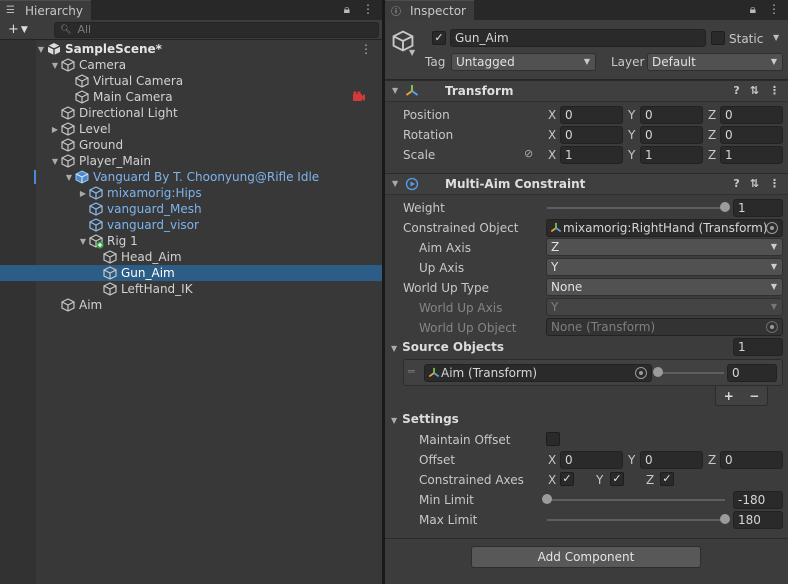 This screenshot has width=788, height=584. What do you see at coordinates (586, 184) in the screenshot?
I see `multi-aim-header: ▼ Multi-Aim Constraint ? ⇅ ⋮` at bounding box center [586, 184].